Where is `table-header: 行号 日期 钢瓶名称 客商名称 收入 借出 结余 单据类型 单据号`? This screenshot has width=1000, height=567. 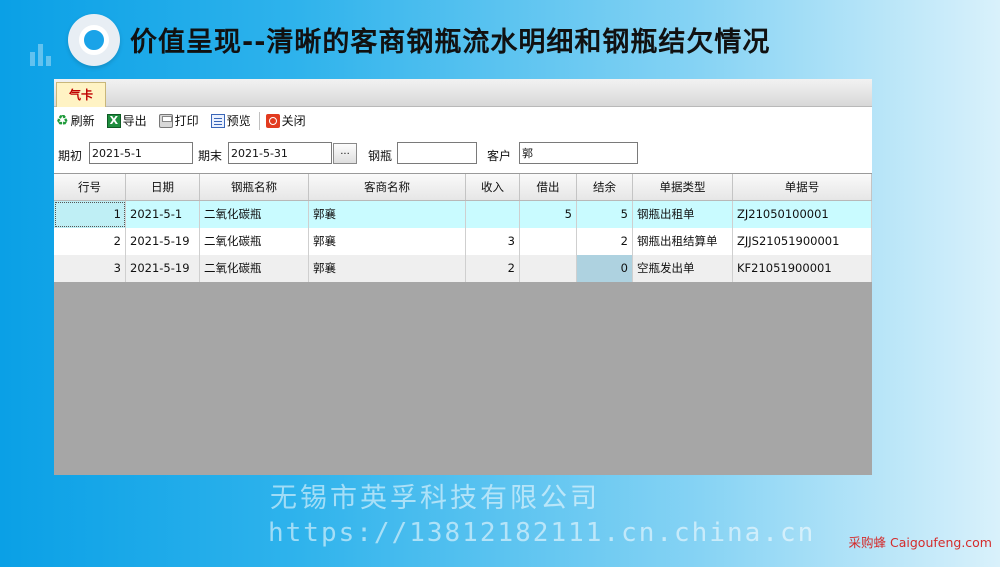
table-header: 行号 日期 钢瓶名称 客商名称 收入 借出 结余 单据类型 单据号 is located at coordinates (463, 187).